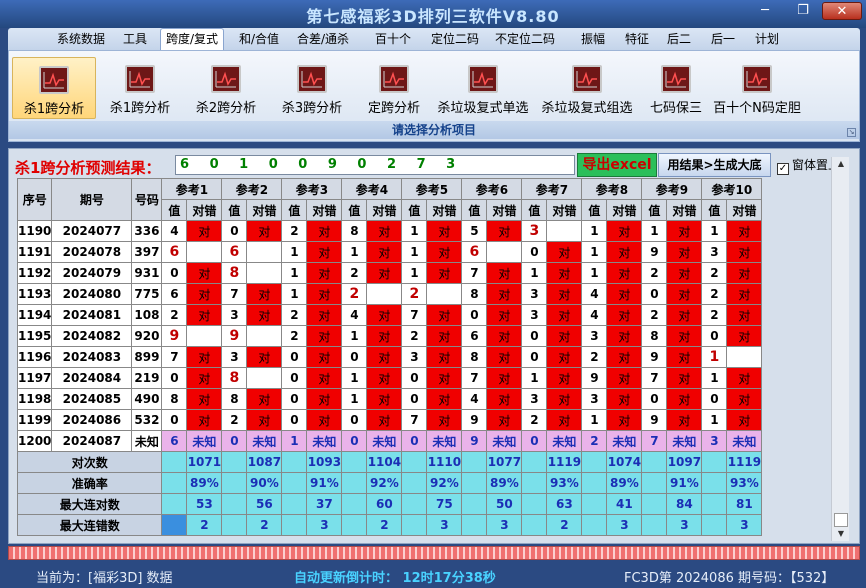 Image resolution: width=866 pixels, height=588 pixels. I want to click on ribbon-button: 杀垃圾复式单选, so click(483, 88).